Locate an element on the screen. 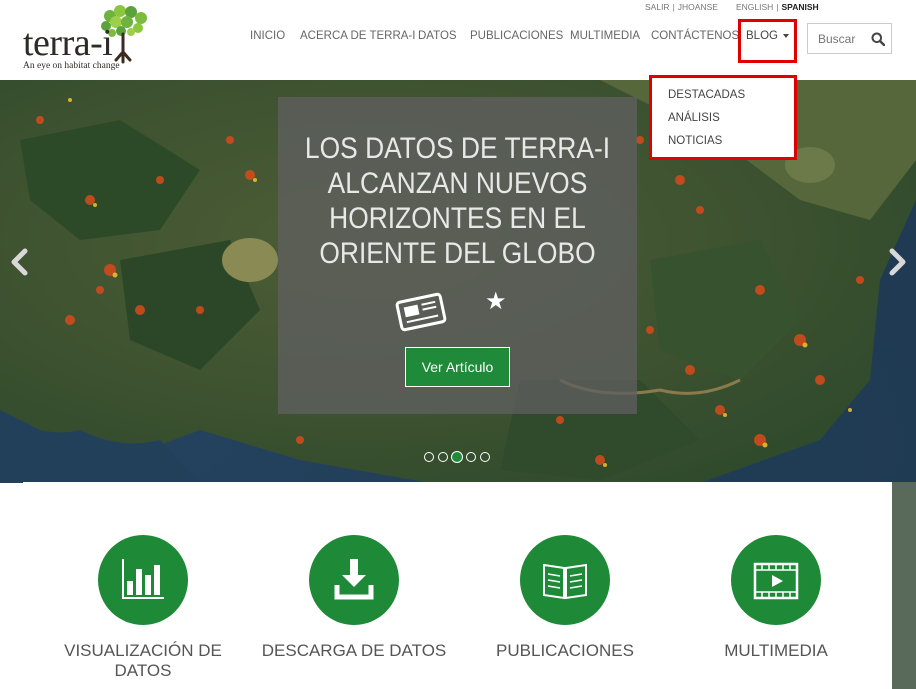 Image resolution: width=916 pixels, height=689 pixels. publicaciones-button is located at coordinates (565, 580).